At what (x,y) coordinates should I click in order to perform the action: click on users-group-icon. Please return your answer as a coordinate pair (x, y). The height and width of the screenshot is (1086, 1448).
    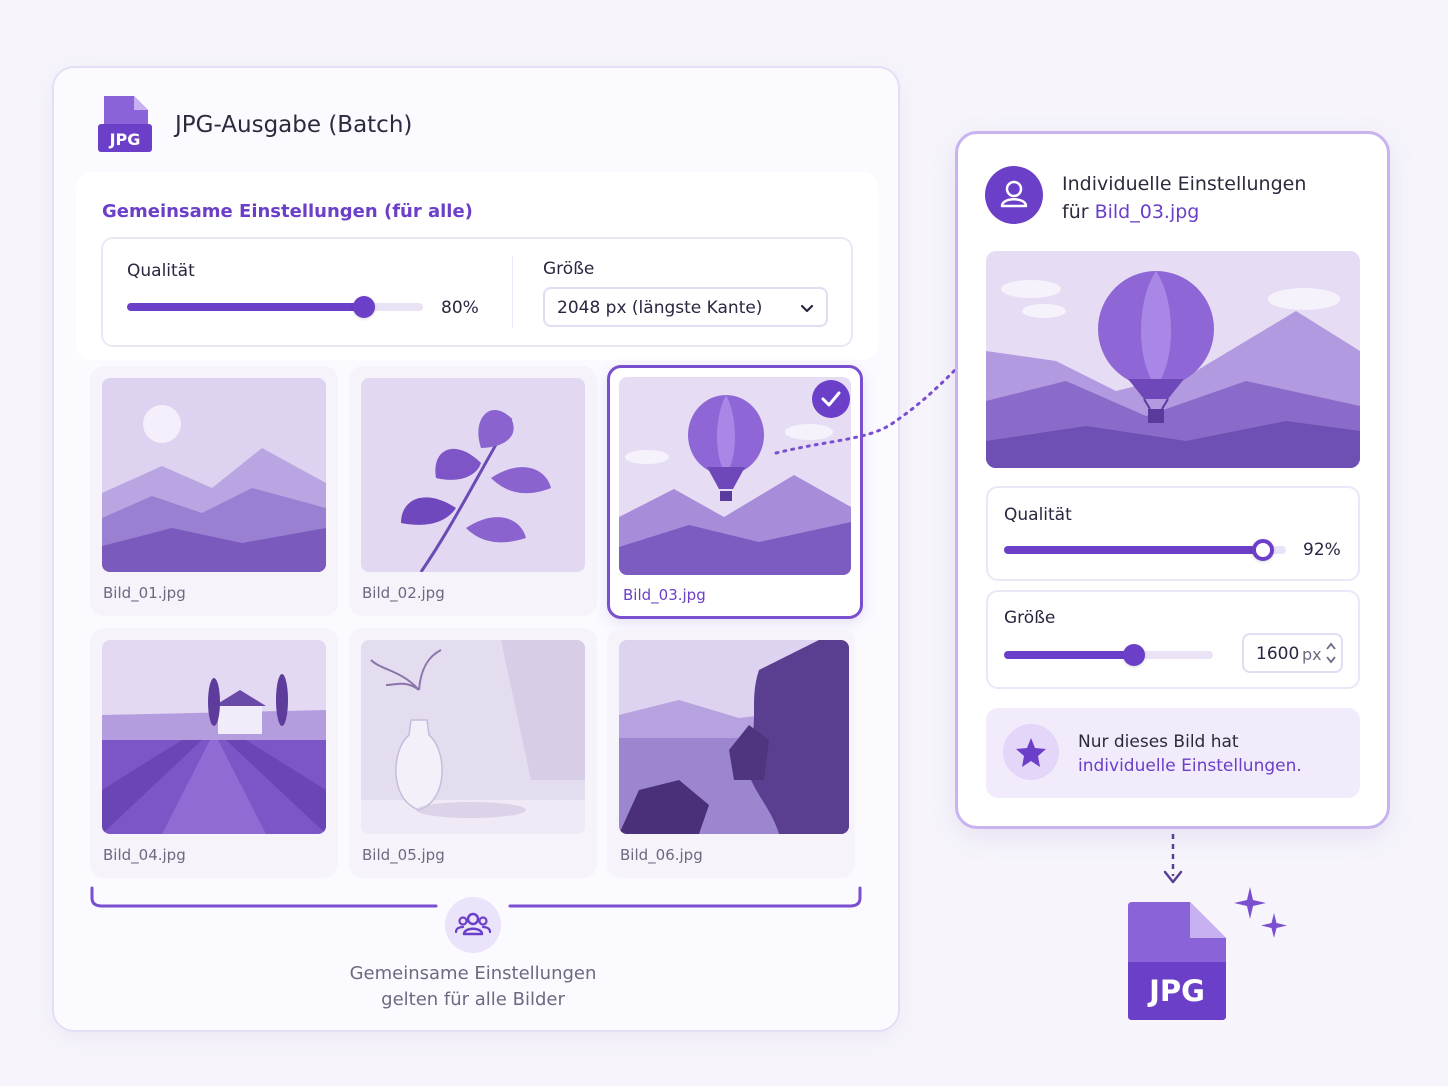
    Looking at the image, I should click on (473, 924).